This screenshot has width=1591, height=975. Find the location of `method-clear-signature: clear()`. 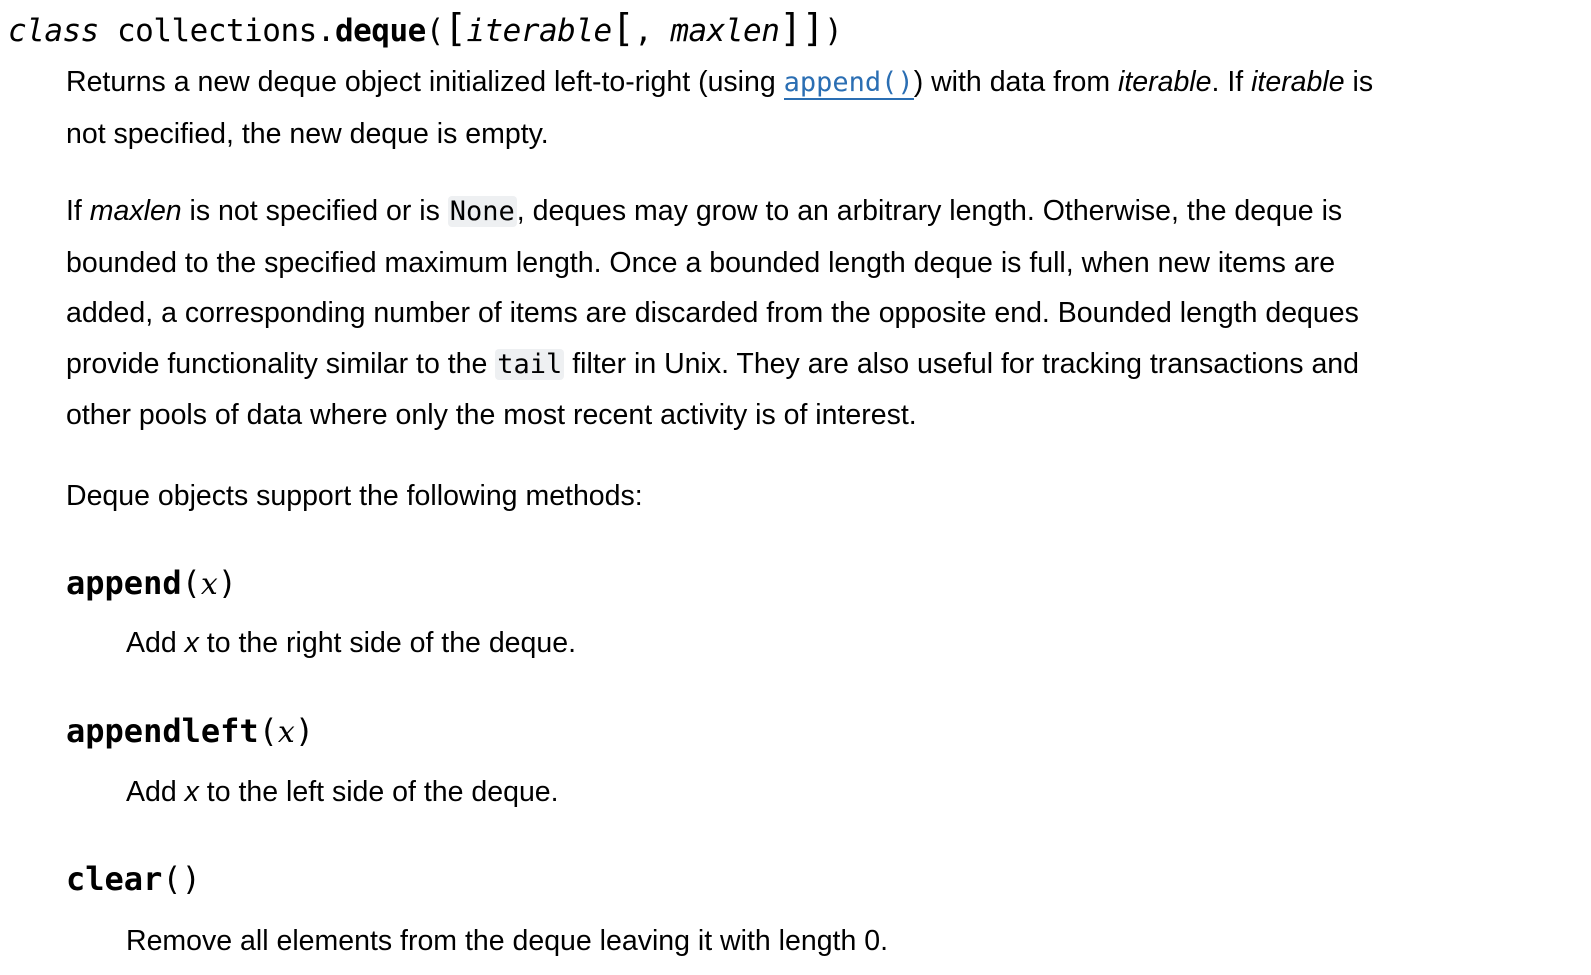

method-clear-signature: clear() is located at coordinates (133, 879).